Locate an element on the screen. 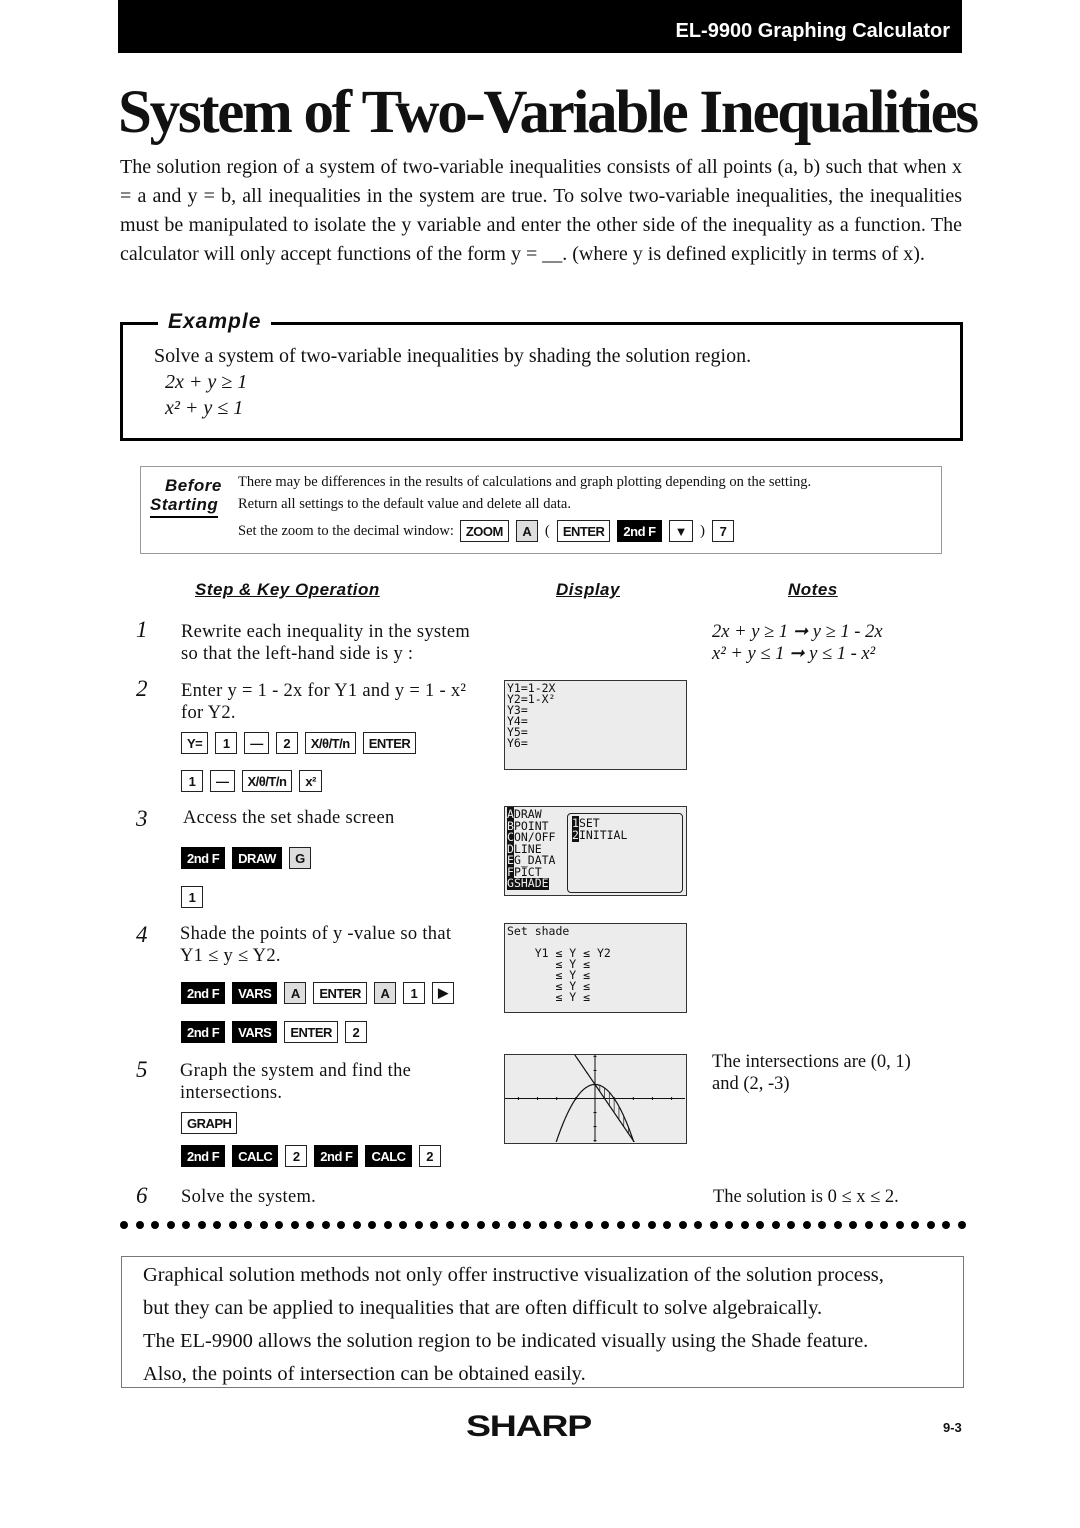 The image size is (1080, 1528). header-bar: EL-9900 Graphing Calculator is located at coordinates (540, 26).